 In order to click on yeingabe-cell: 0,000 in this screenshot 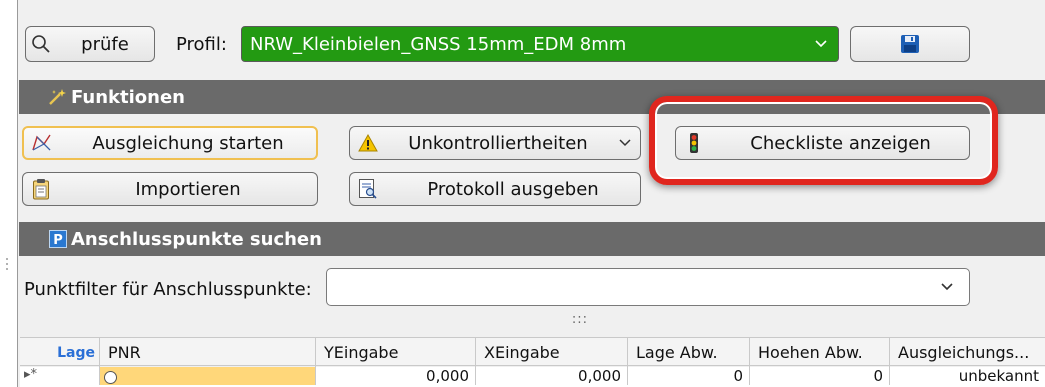, I will do `click(396, 376)`.